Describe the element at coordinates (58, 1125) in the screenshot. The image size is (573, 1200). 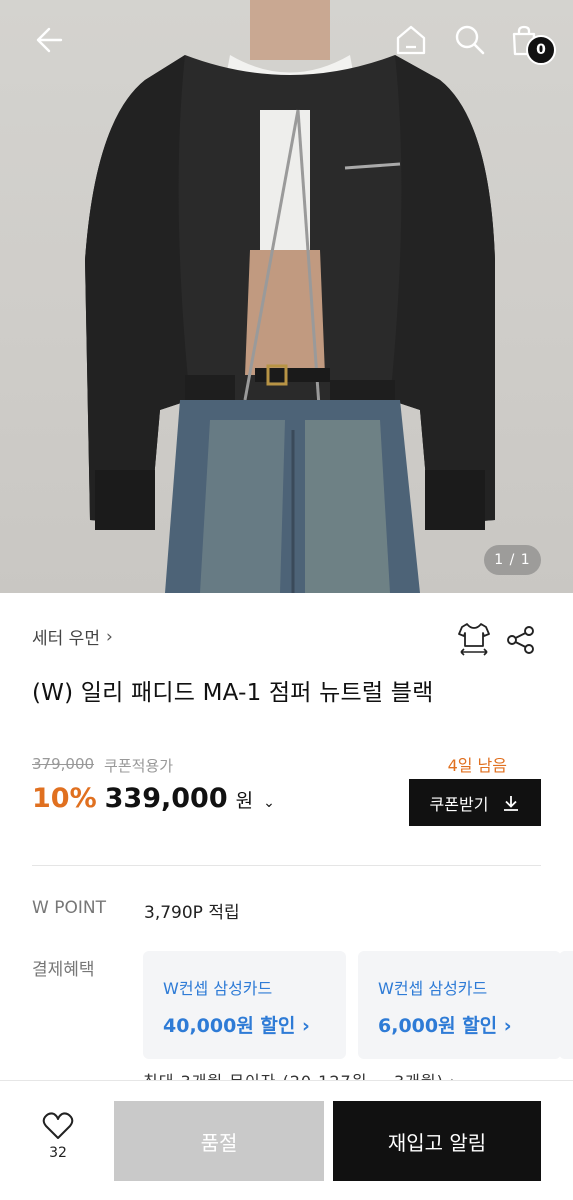
I see `heart-icon` at that location.